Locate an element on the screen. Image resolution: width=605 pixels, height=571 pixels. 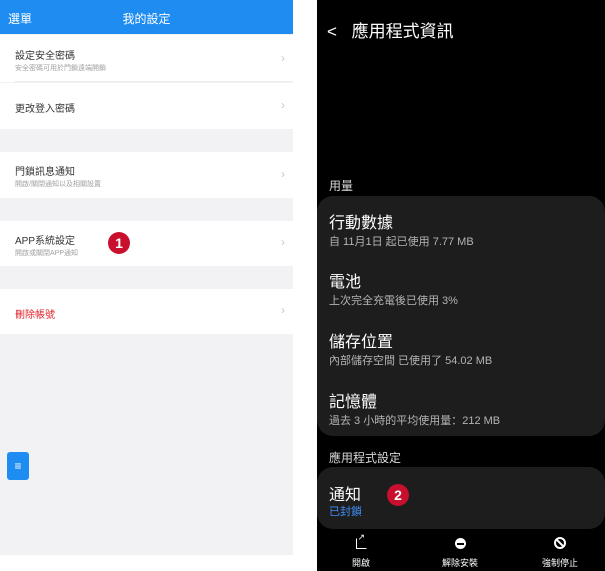
force-stop-label: 強制停止 is located at coordinates (559, 563).